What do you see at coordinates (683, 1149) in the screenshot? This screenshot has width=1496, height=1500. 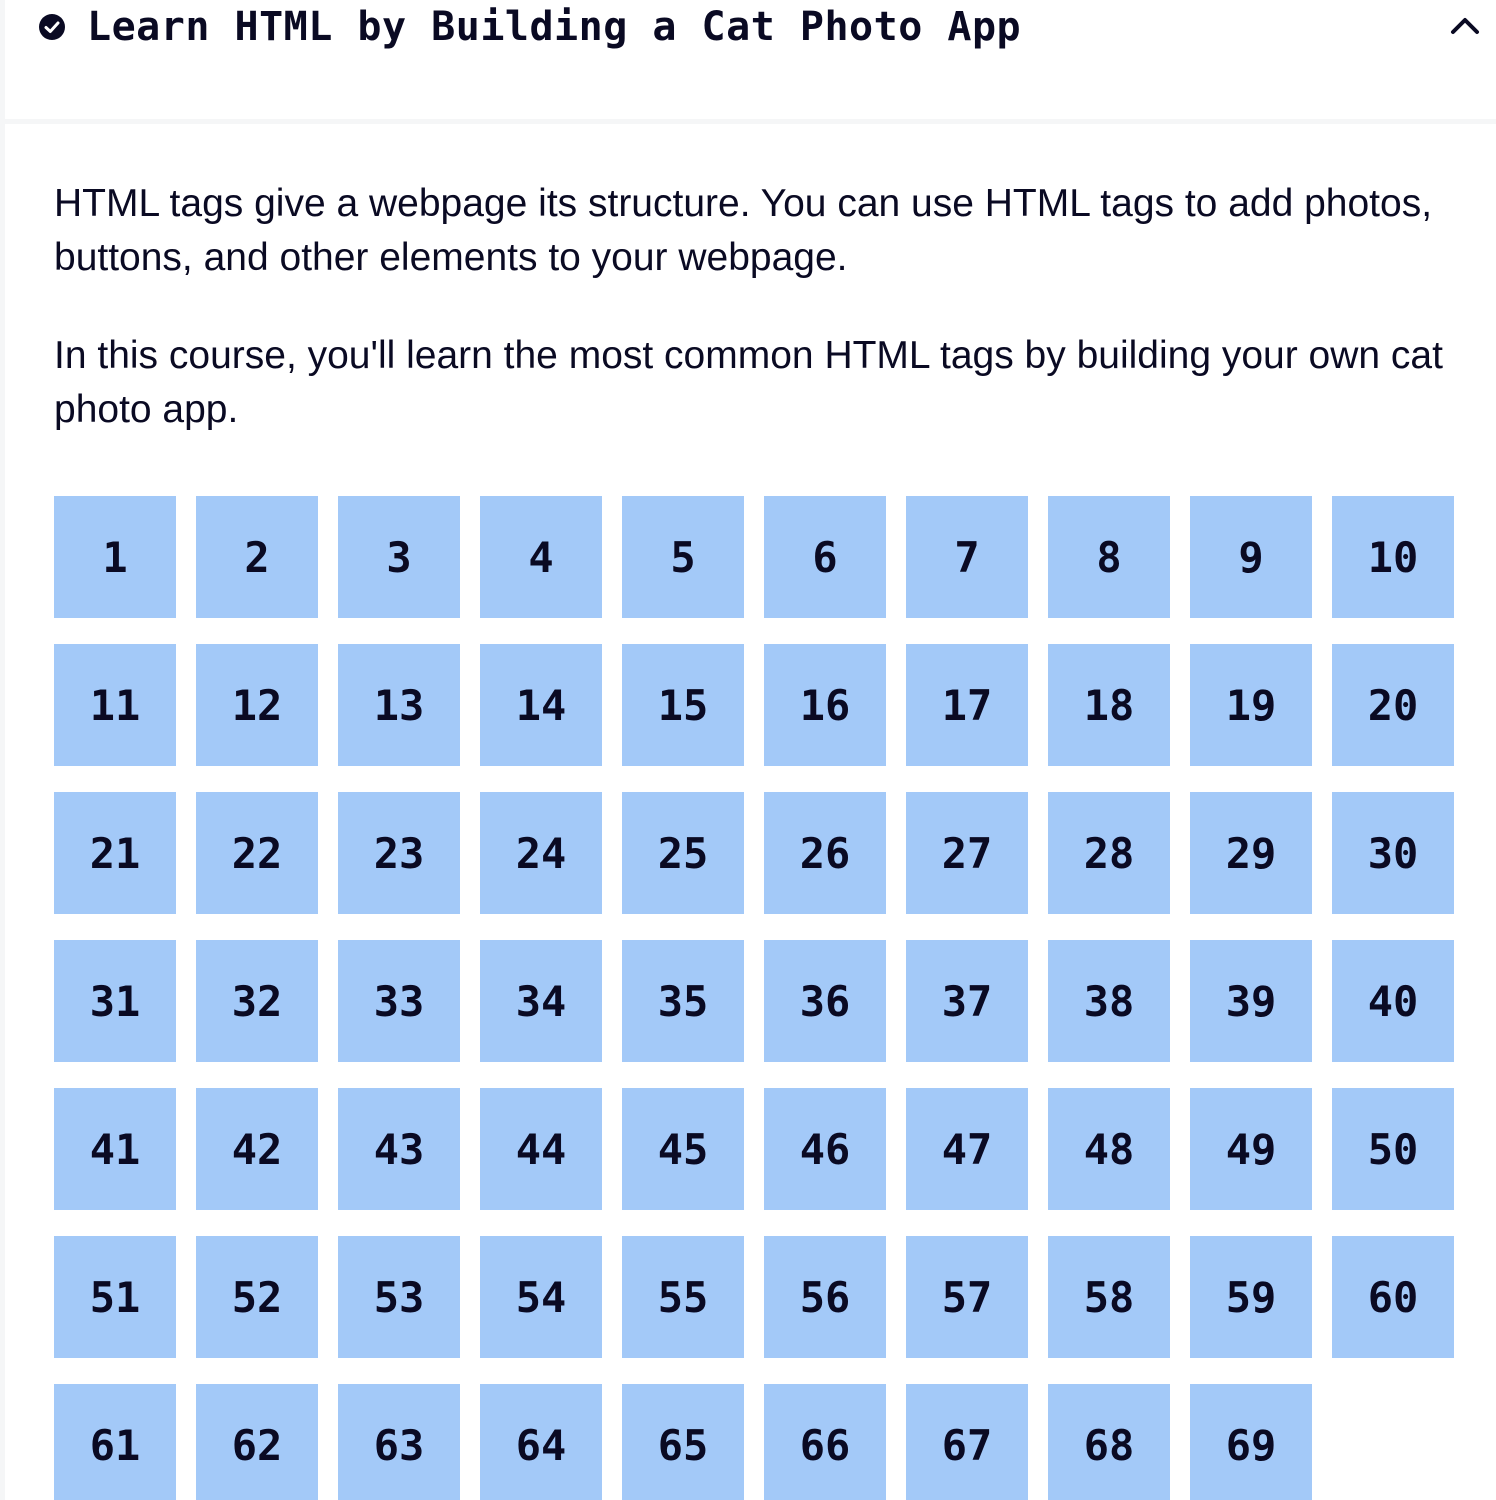 I see `step-button: 45` at bounding box center [683, 1149].